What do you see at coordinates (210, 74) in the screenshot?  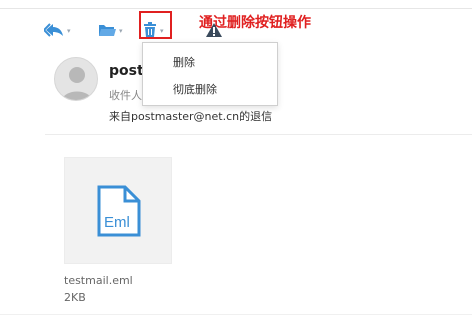 I see `delete-dropdown-menu: 删除 彻底删除` at bounding box center [210, 74].